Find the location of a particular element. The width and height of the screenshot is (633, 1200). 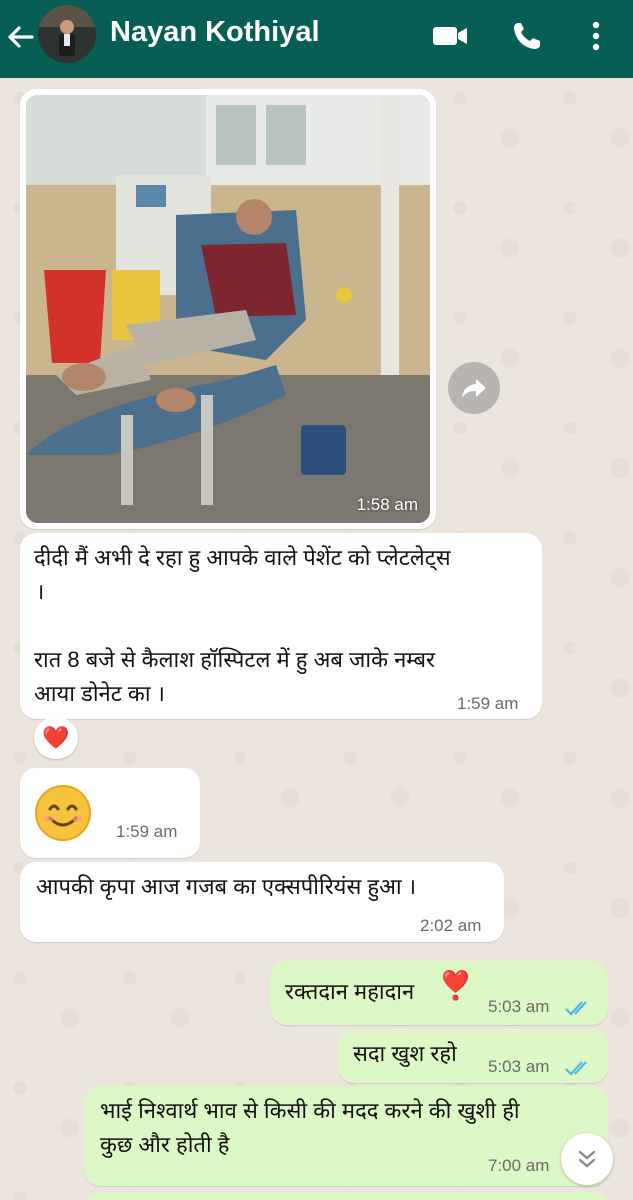

outgoing-message: सदा खुश रहो 5:03 am is located at coordinates (473, 1056).